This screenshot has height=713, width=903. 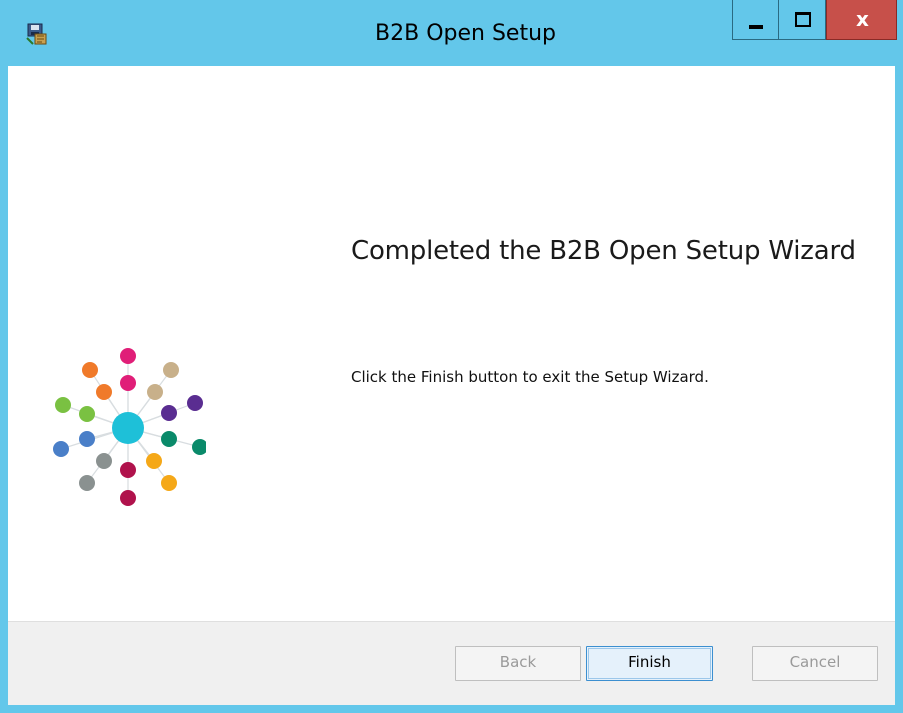 I want to click on cancel-button: Cancel, so click(x=815, y=663).